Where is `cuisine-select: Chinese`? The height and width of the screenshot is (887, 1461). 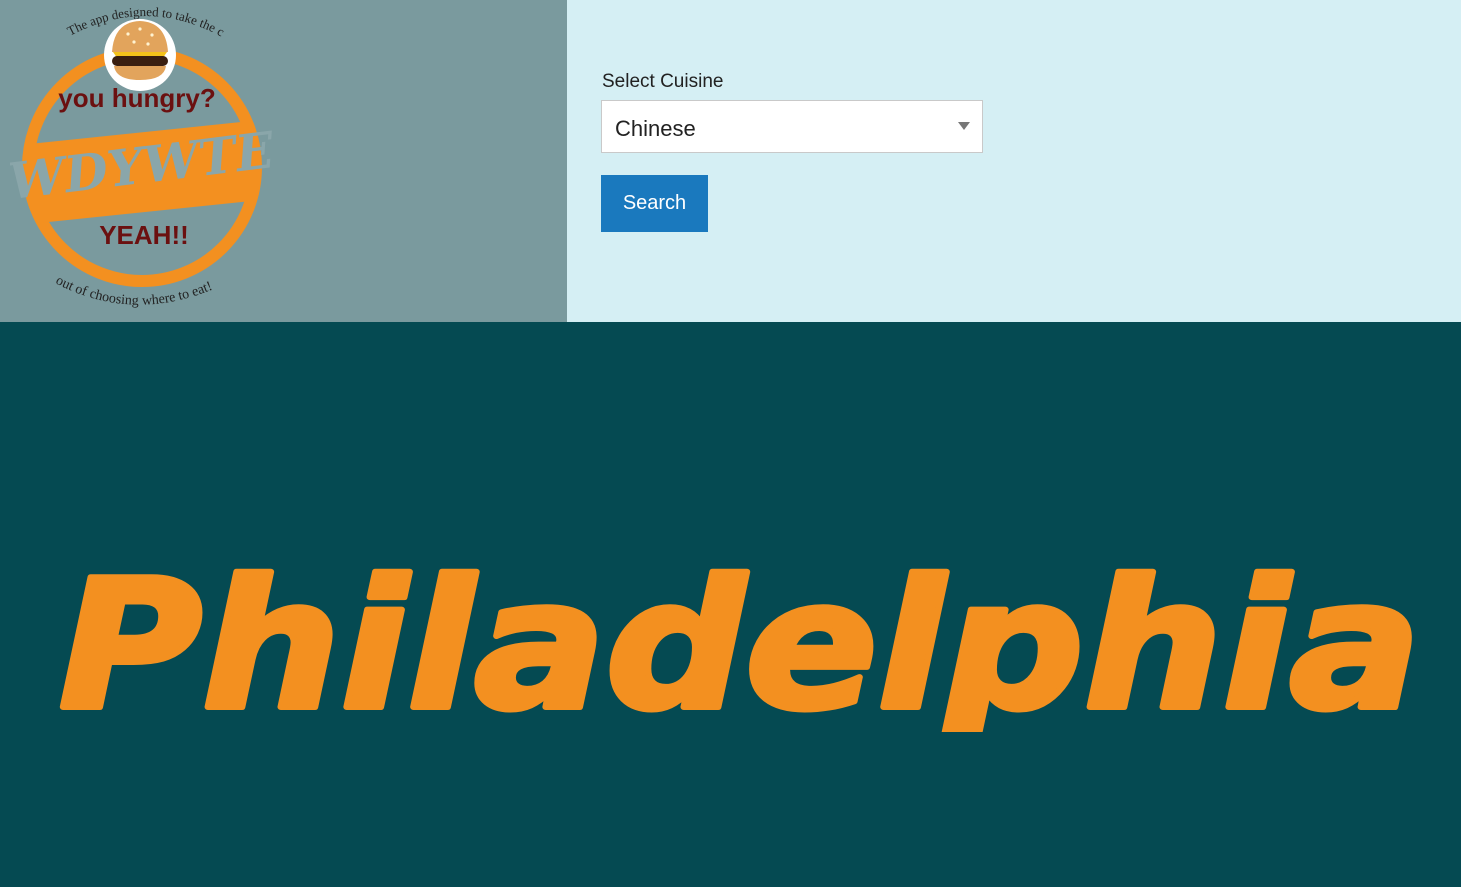 cuisine-select: Chinese is located at coordinates (792, 126).